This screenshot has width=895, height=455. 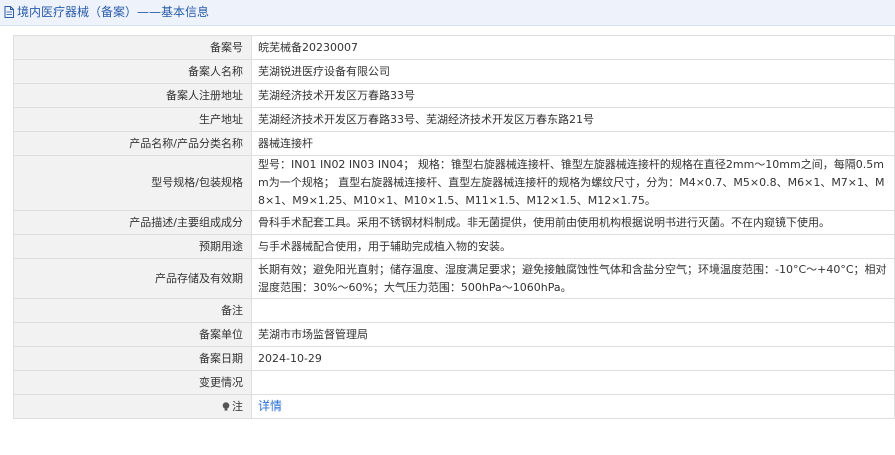 What do you see at coordinates (573, 119) in the screenshot?
I see `field-value: 芜湖经济技术开发区万春路33号、芜湖经济技术开发区万春东路21号` at bounding box center [573, 119].